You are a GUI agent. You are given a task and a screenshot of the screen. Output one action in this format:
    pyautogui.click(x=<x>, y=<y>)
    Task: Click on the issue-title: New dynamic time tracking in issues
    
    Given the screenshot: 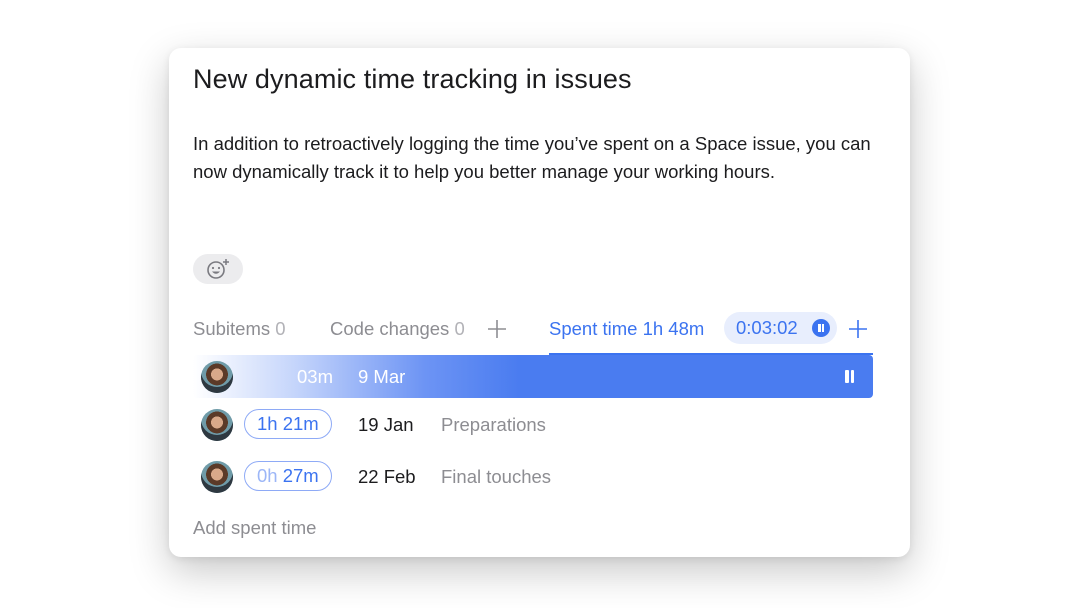 What is the action you would take?
    pyautogui.click(x=412, y=79)
    